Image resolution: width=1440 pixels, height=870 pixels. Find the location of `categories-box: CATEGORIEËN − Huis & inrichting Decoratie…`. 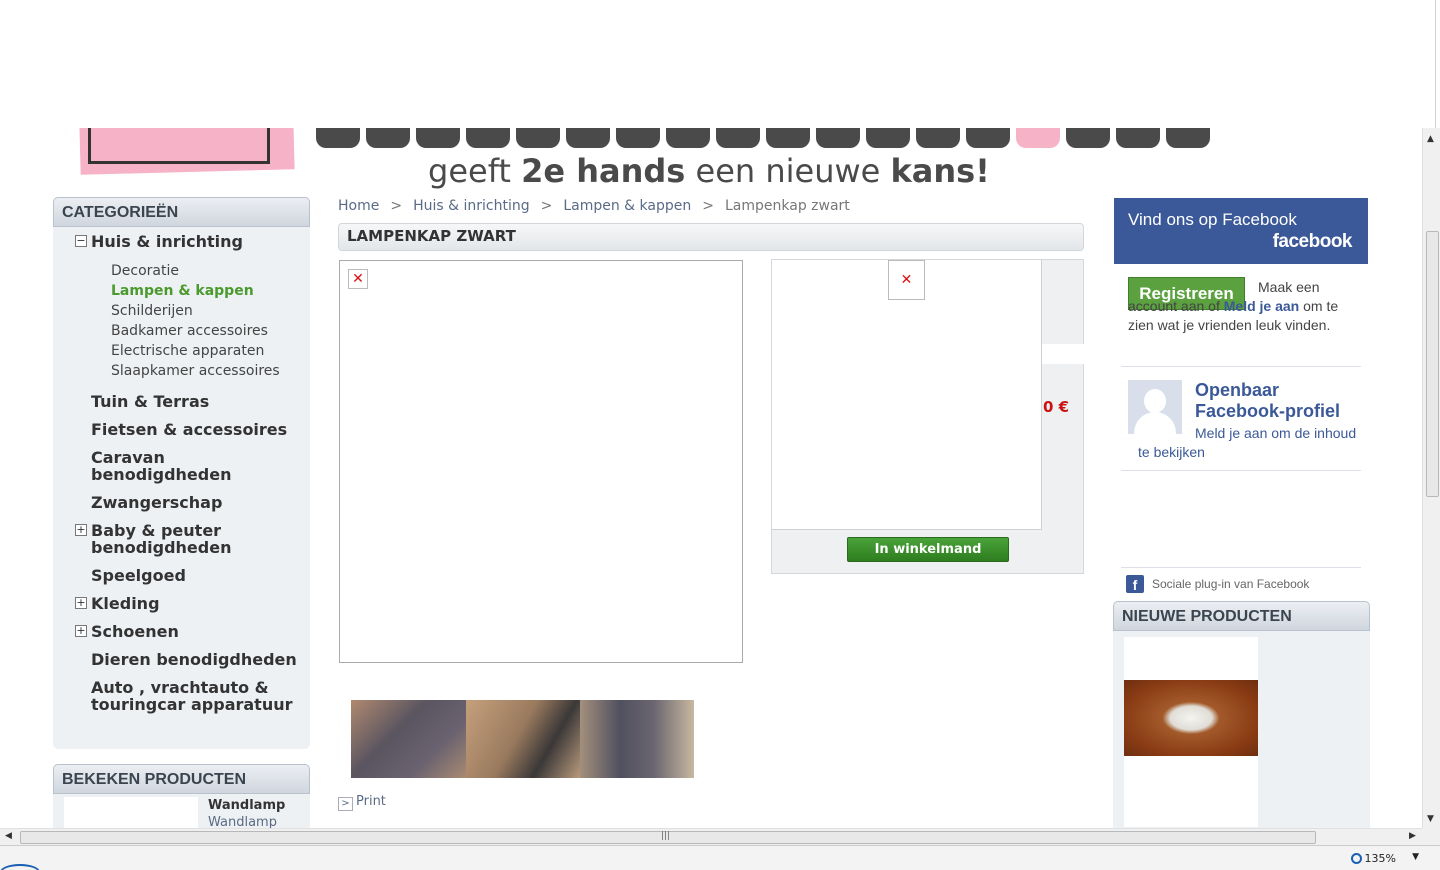

categories-box: CATEGORIEËN − Huis & inrichting Decoratie… is located at coordinates (181, 473).